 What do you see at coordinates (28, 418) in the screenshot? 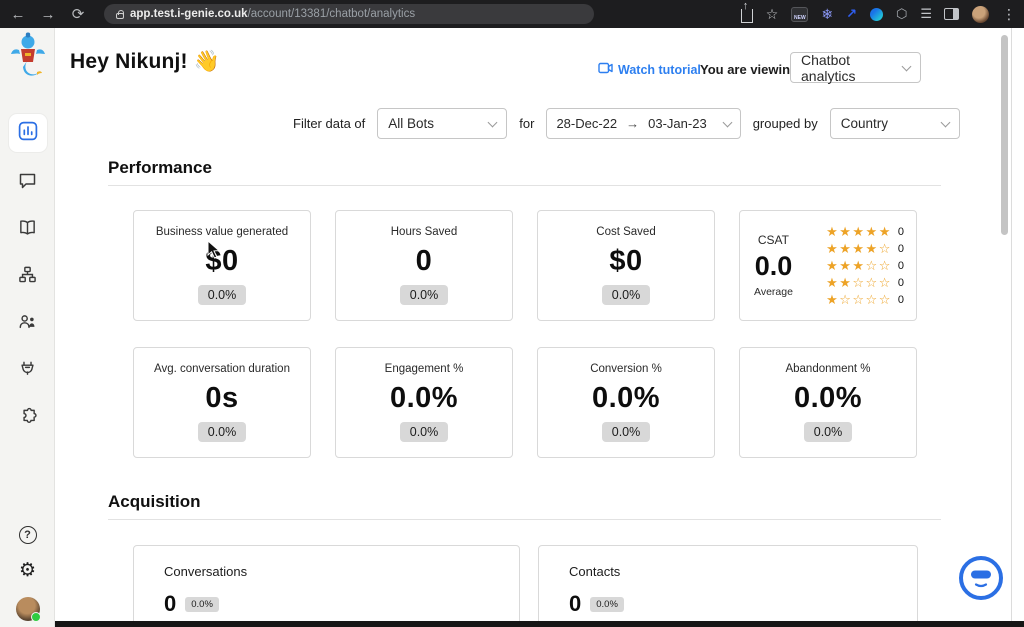
I see `sidebar-item-addons` at bounding box center [28, 418].